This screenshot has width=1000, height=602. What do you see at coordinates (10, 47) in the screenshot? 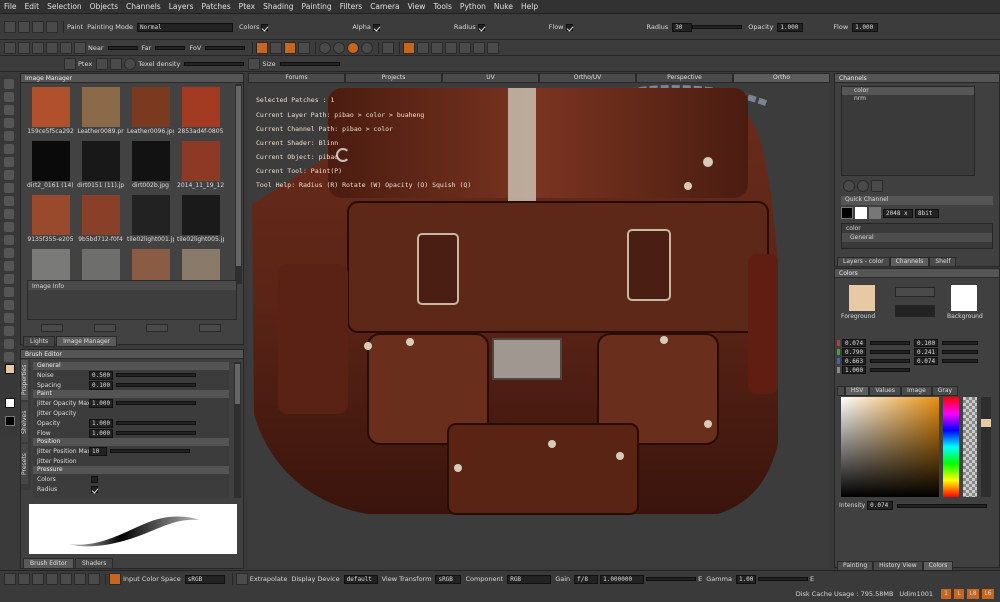
I see `grid-icon` at bounding box center [10, 47].